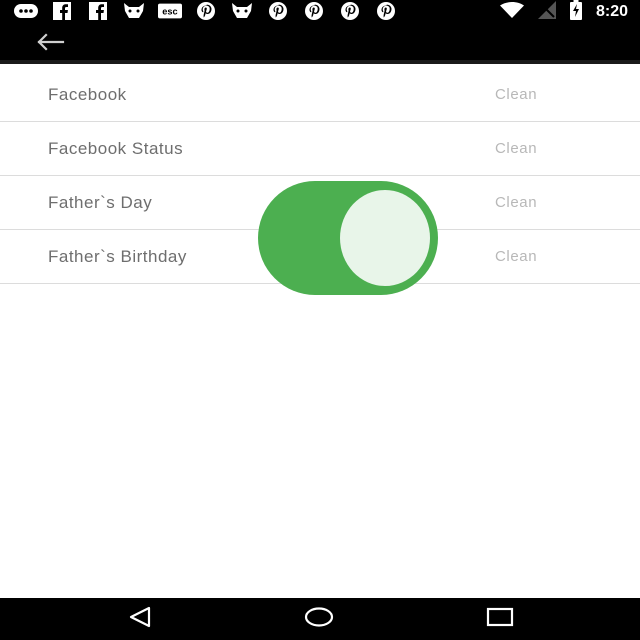  I want to click on status-bar: esc 8:20, so click(320, 12).